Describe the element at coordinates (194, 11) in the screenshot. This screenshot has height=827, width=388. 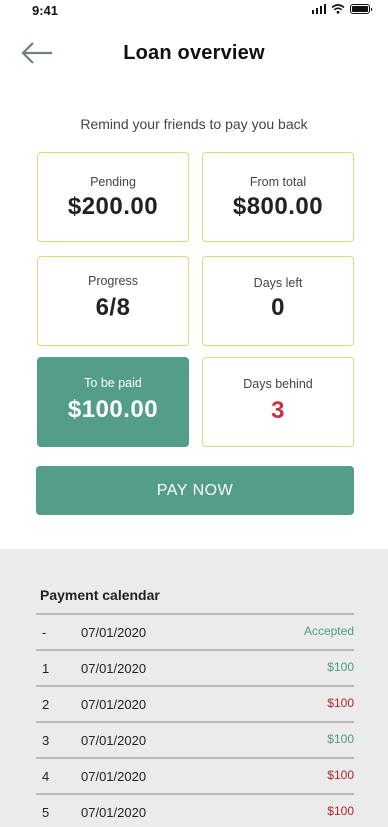
I see `status-bar: 9:41` at that location.